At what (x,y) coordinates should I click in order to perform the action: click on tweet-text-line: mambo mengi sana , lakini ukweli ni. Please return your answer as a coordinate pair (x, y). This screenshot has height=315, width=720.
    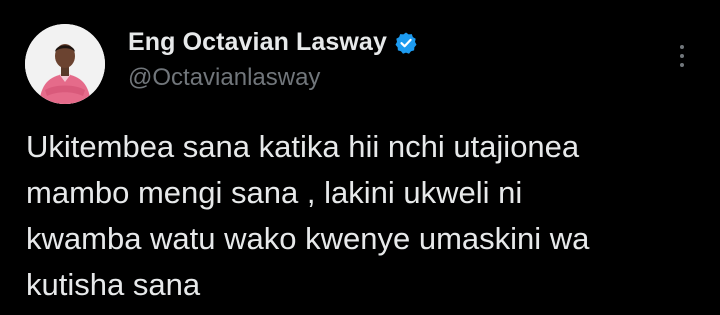
    Looking at the image, I should click on (274, 192).